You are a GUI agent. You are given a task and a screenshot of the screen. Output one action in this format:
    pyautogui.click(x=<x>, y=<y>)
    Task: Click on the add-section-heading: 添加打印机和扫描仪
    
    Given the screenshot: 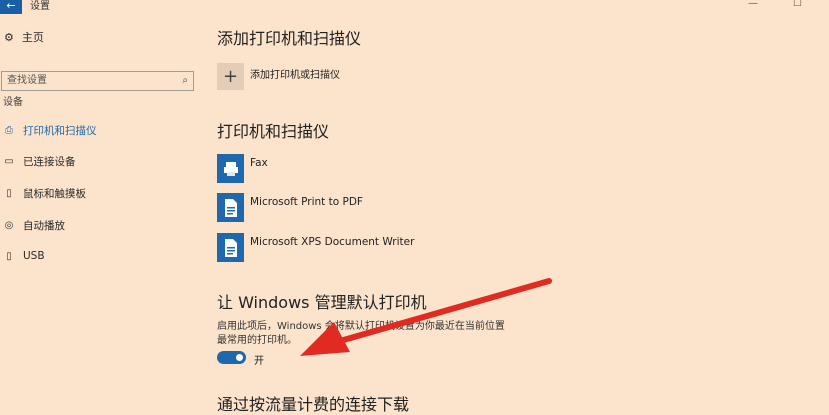 What is the action you would take?
    pyautogui.click(x=289, y=38)
    